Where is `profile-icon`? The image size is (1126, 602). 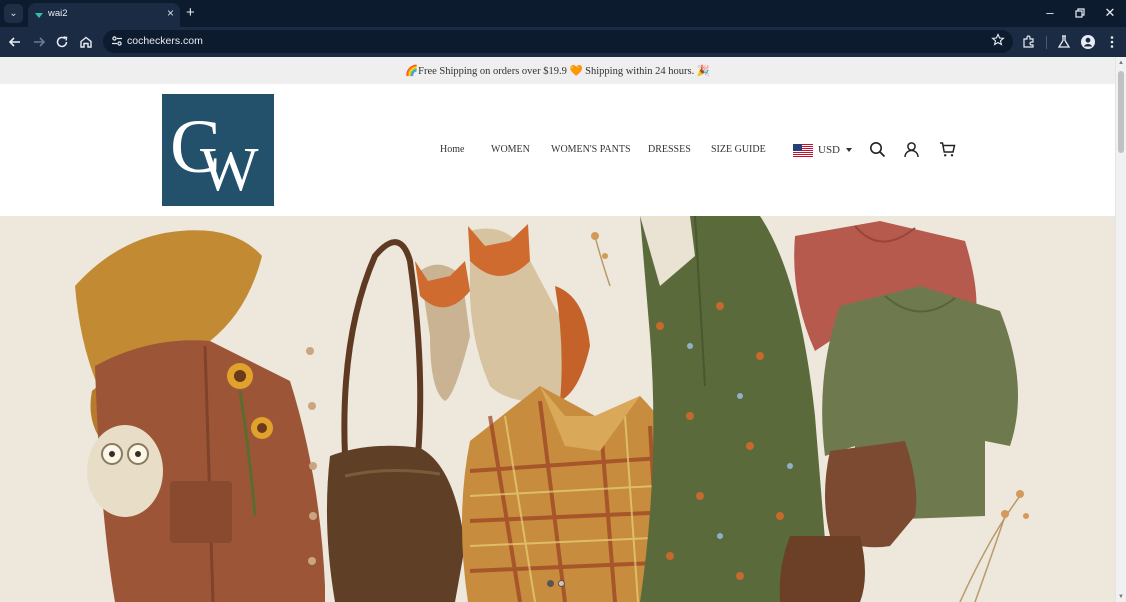 profile-icon is located at coordinates (1088, 42).